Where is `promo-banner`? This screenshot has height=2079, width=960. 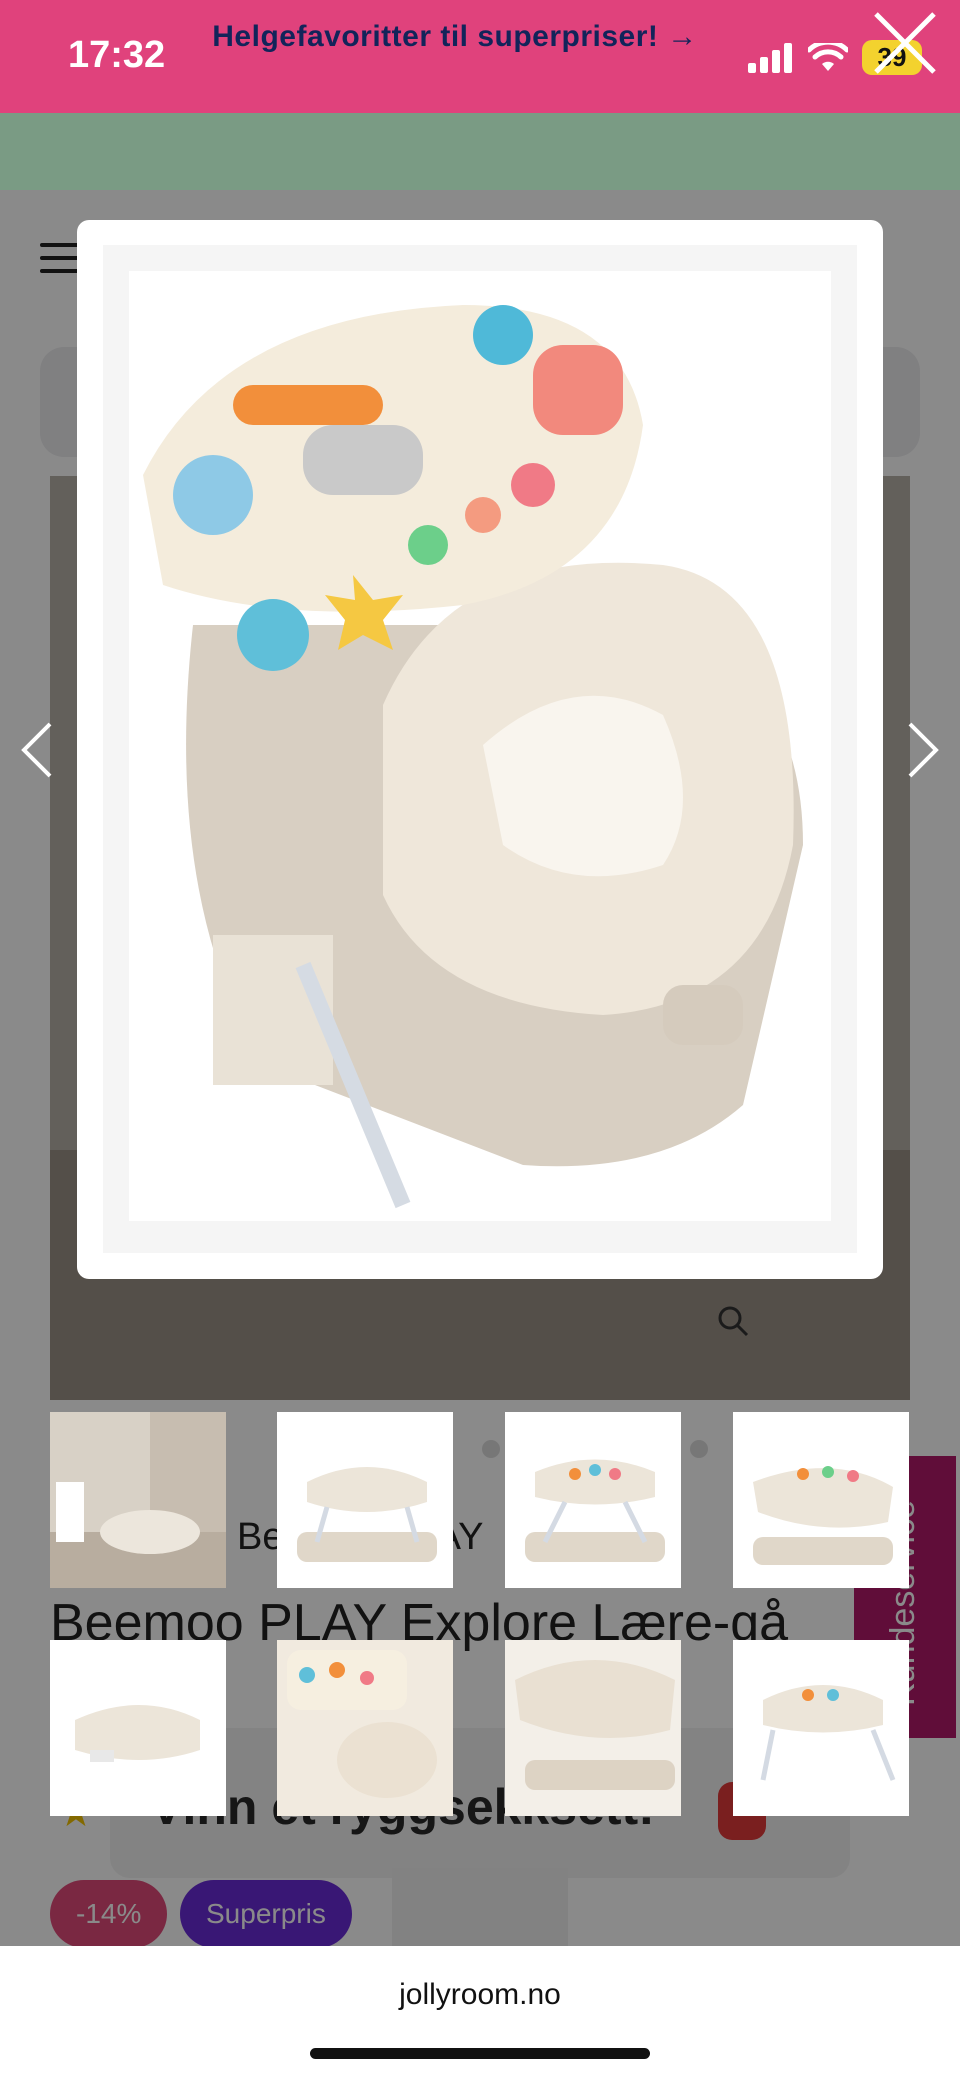 promo-banner is located at coordinates (480, 151).